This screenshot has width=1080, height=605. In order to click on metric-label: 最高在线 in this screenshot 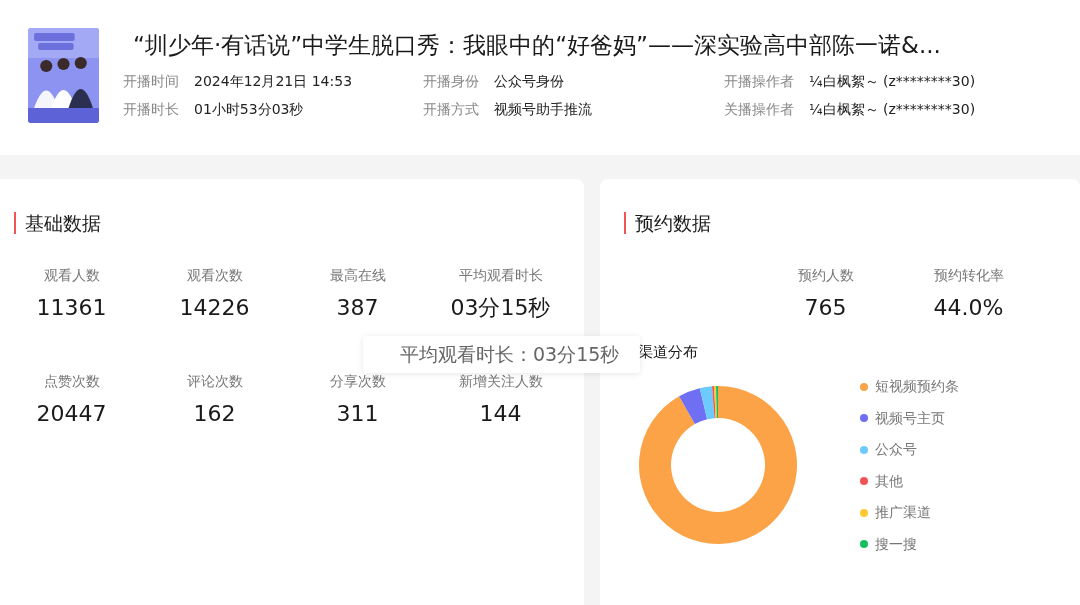, I will do `click(357, 275)`.